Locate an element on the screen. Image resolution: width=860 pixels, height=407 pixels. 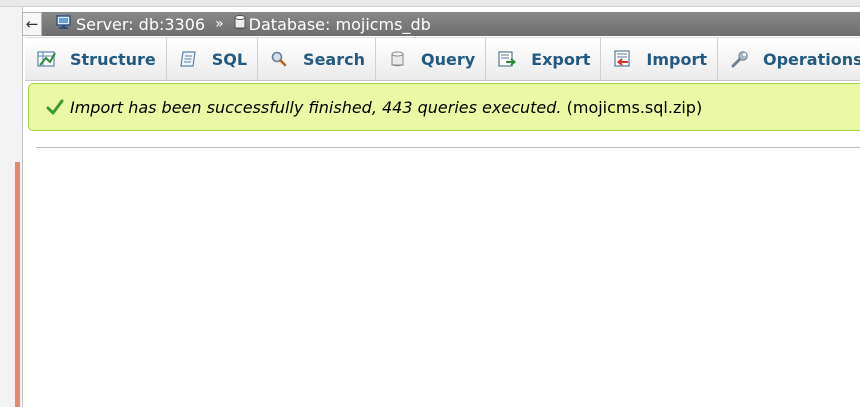
checkmark-icon is located at coordinates (55, 107).